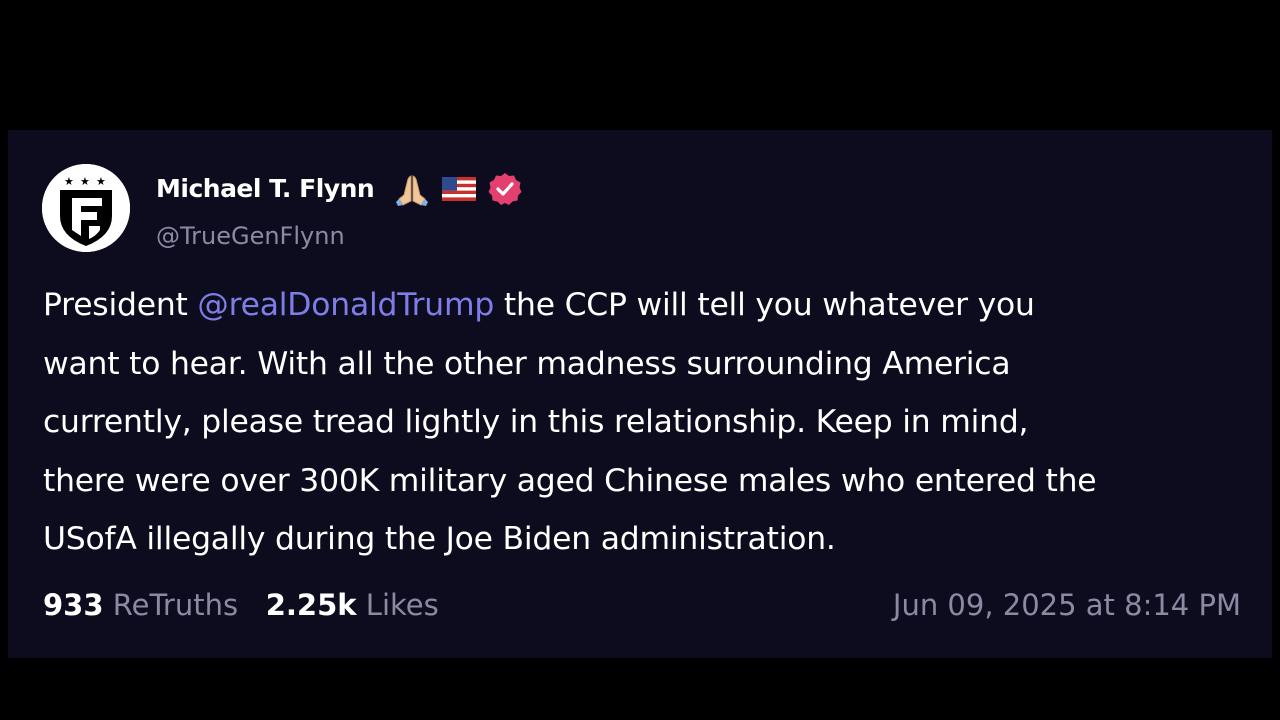 This screenshot has height=720, width=1280. What do you see at coordinates (345, 305) in the screenshot?
I see `mention-link: @realDonaldTrump` at bounding box center [345, 305].